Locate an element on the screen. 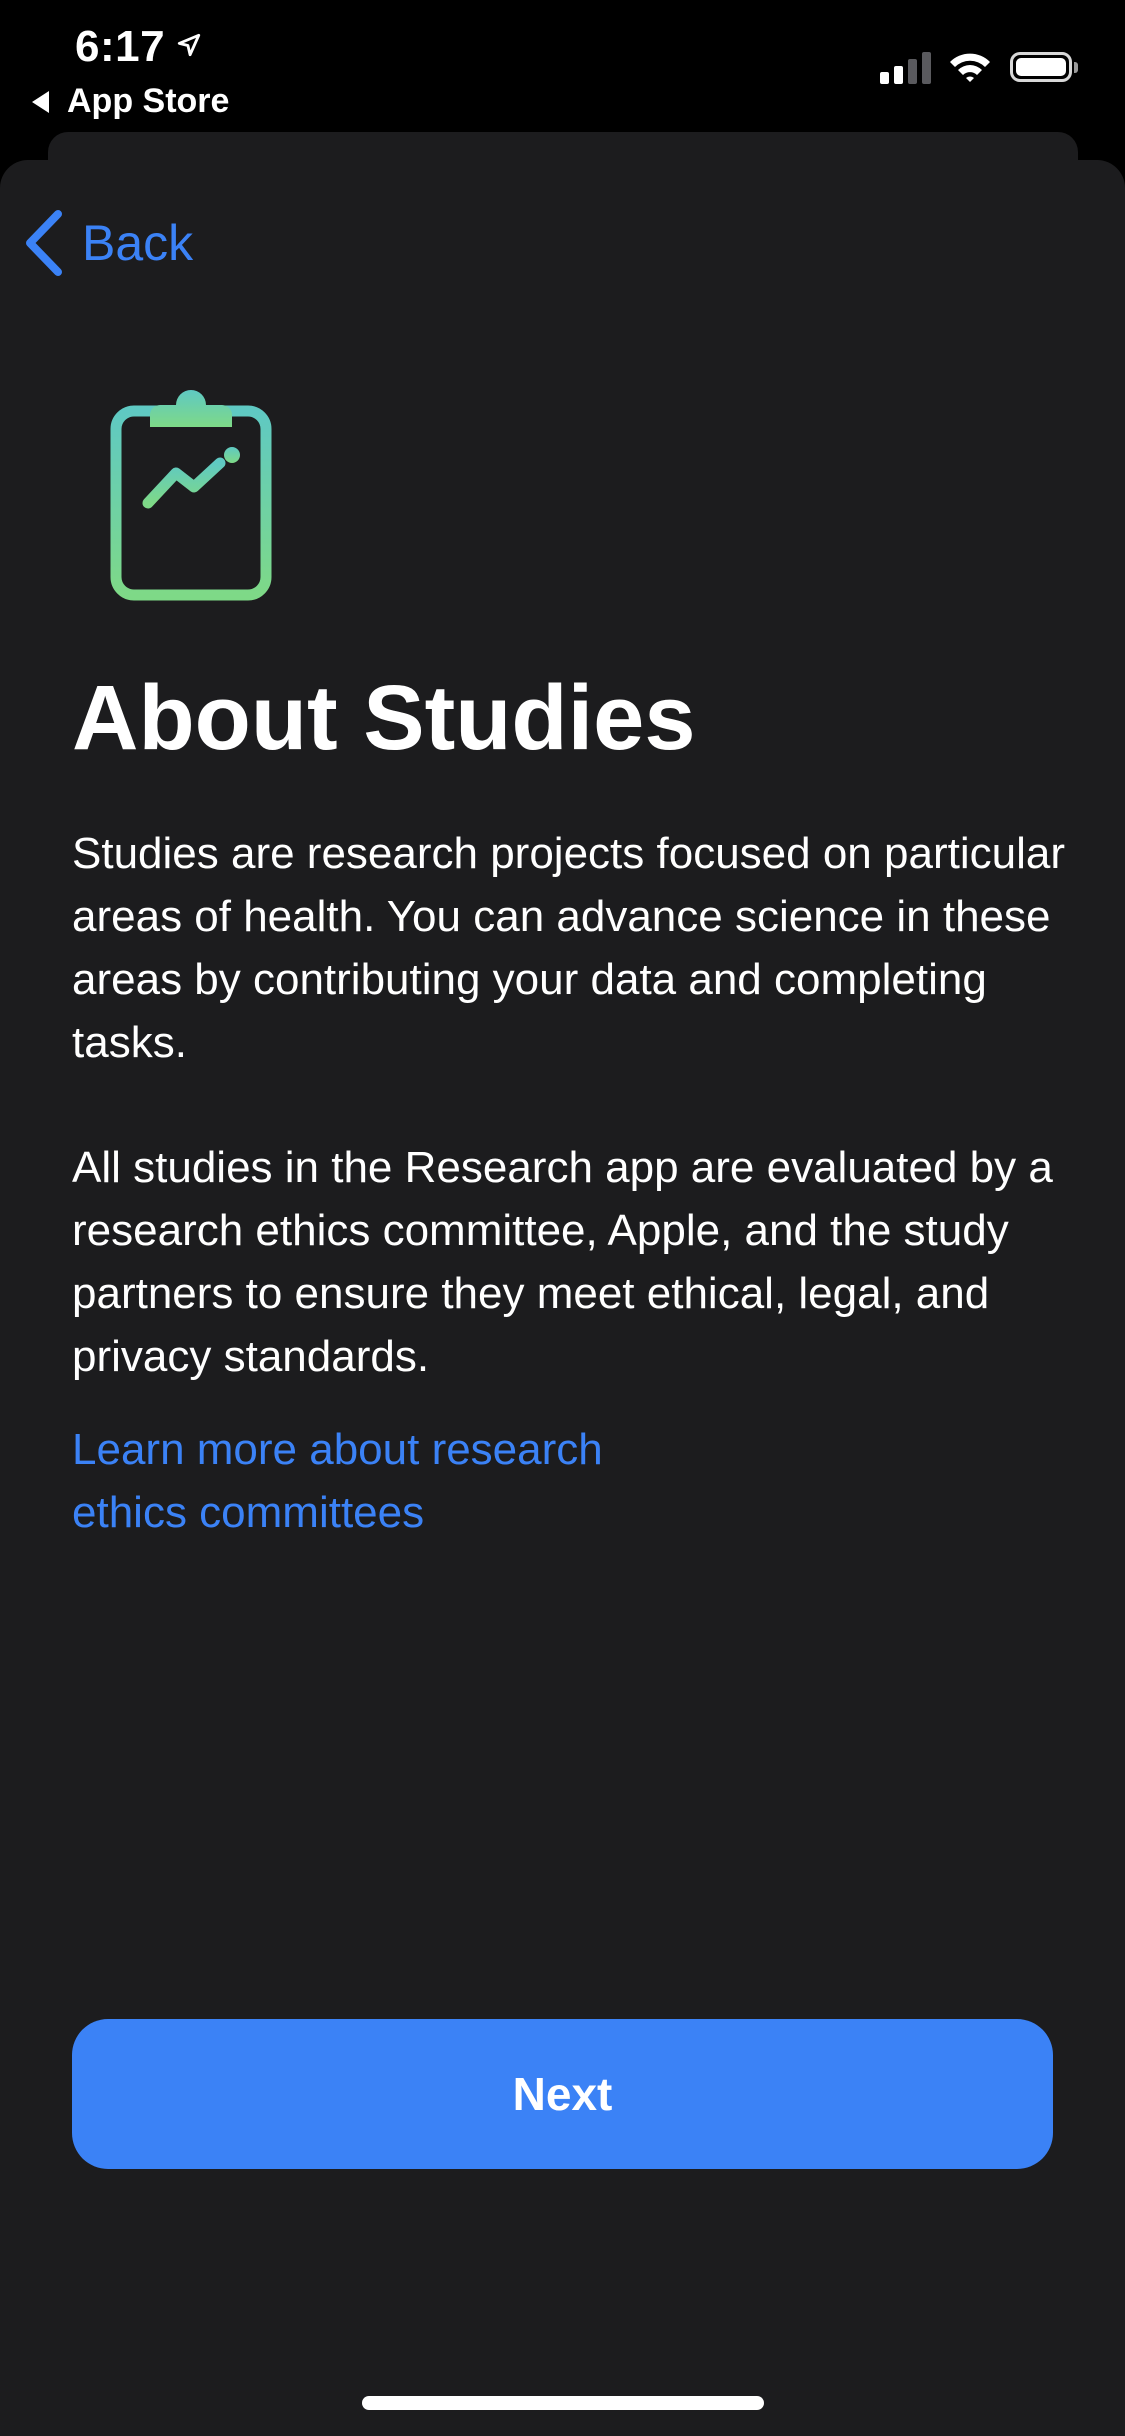 Image resolution: width=1125 pixels, height=2436 pixels. chevron-left-icon is located at coordinates (44, 243).